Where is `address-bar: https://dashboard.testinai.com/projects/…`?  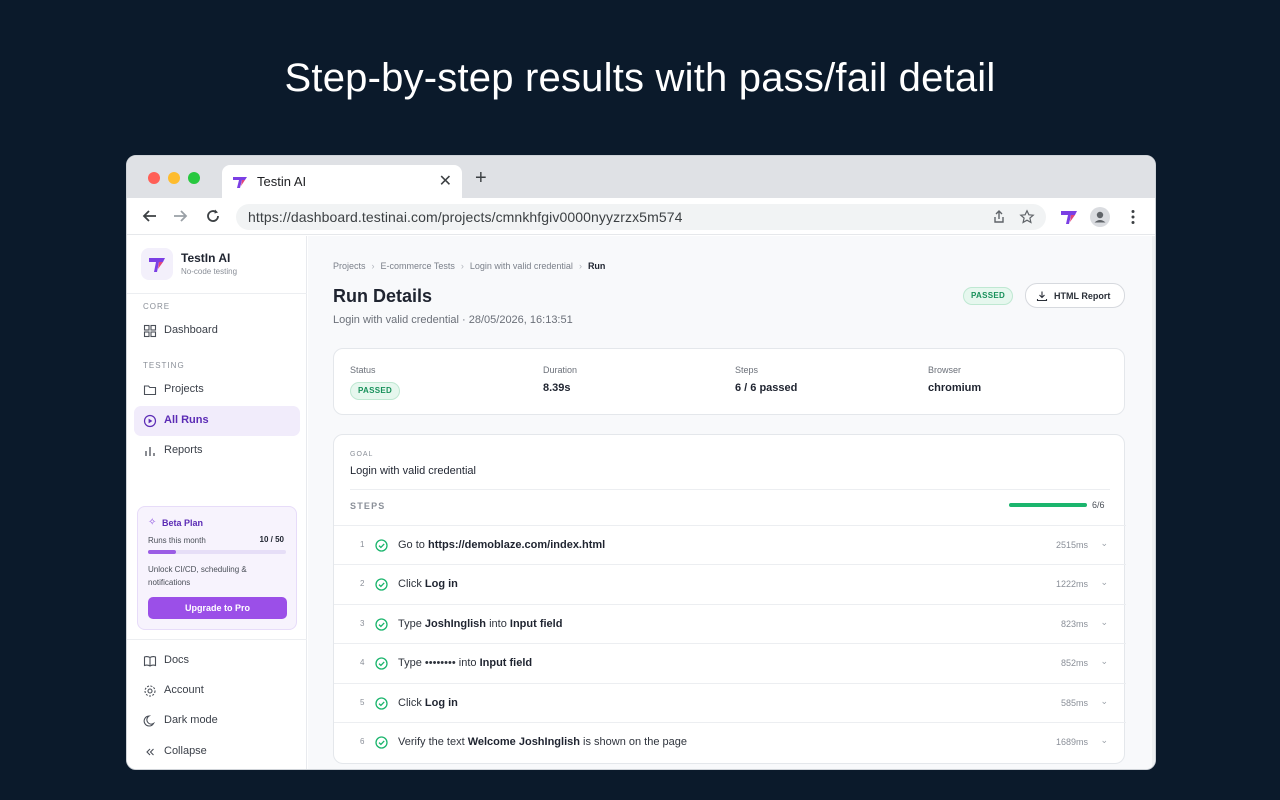 address-bar: https://dashboard.testinai.com/projects/… is located at coordinates (641, 216).